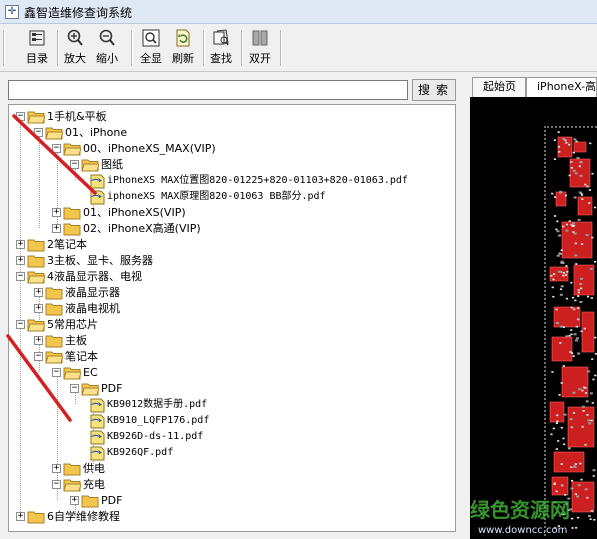 Image resolution: width=597 pixels, height=539 pixels. I want to click on annotation-overlay, so click(51, 268).